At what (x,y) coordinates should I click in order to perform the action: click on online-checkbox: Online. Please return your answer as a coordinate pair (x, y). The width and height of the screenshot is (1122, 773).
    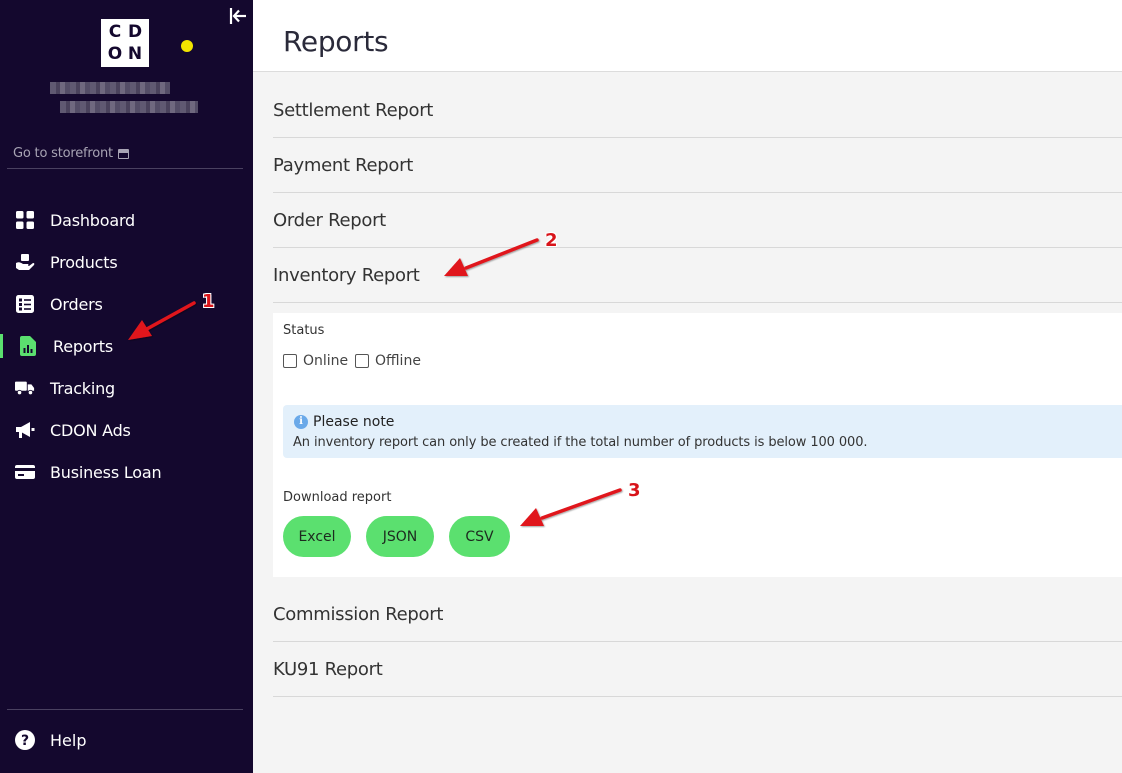
    Looking at the image, I should click on (315, 361).